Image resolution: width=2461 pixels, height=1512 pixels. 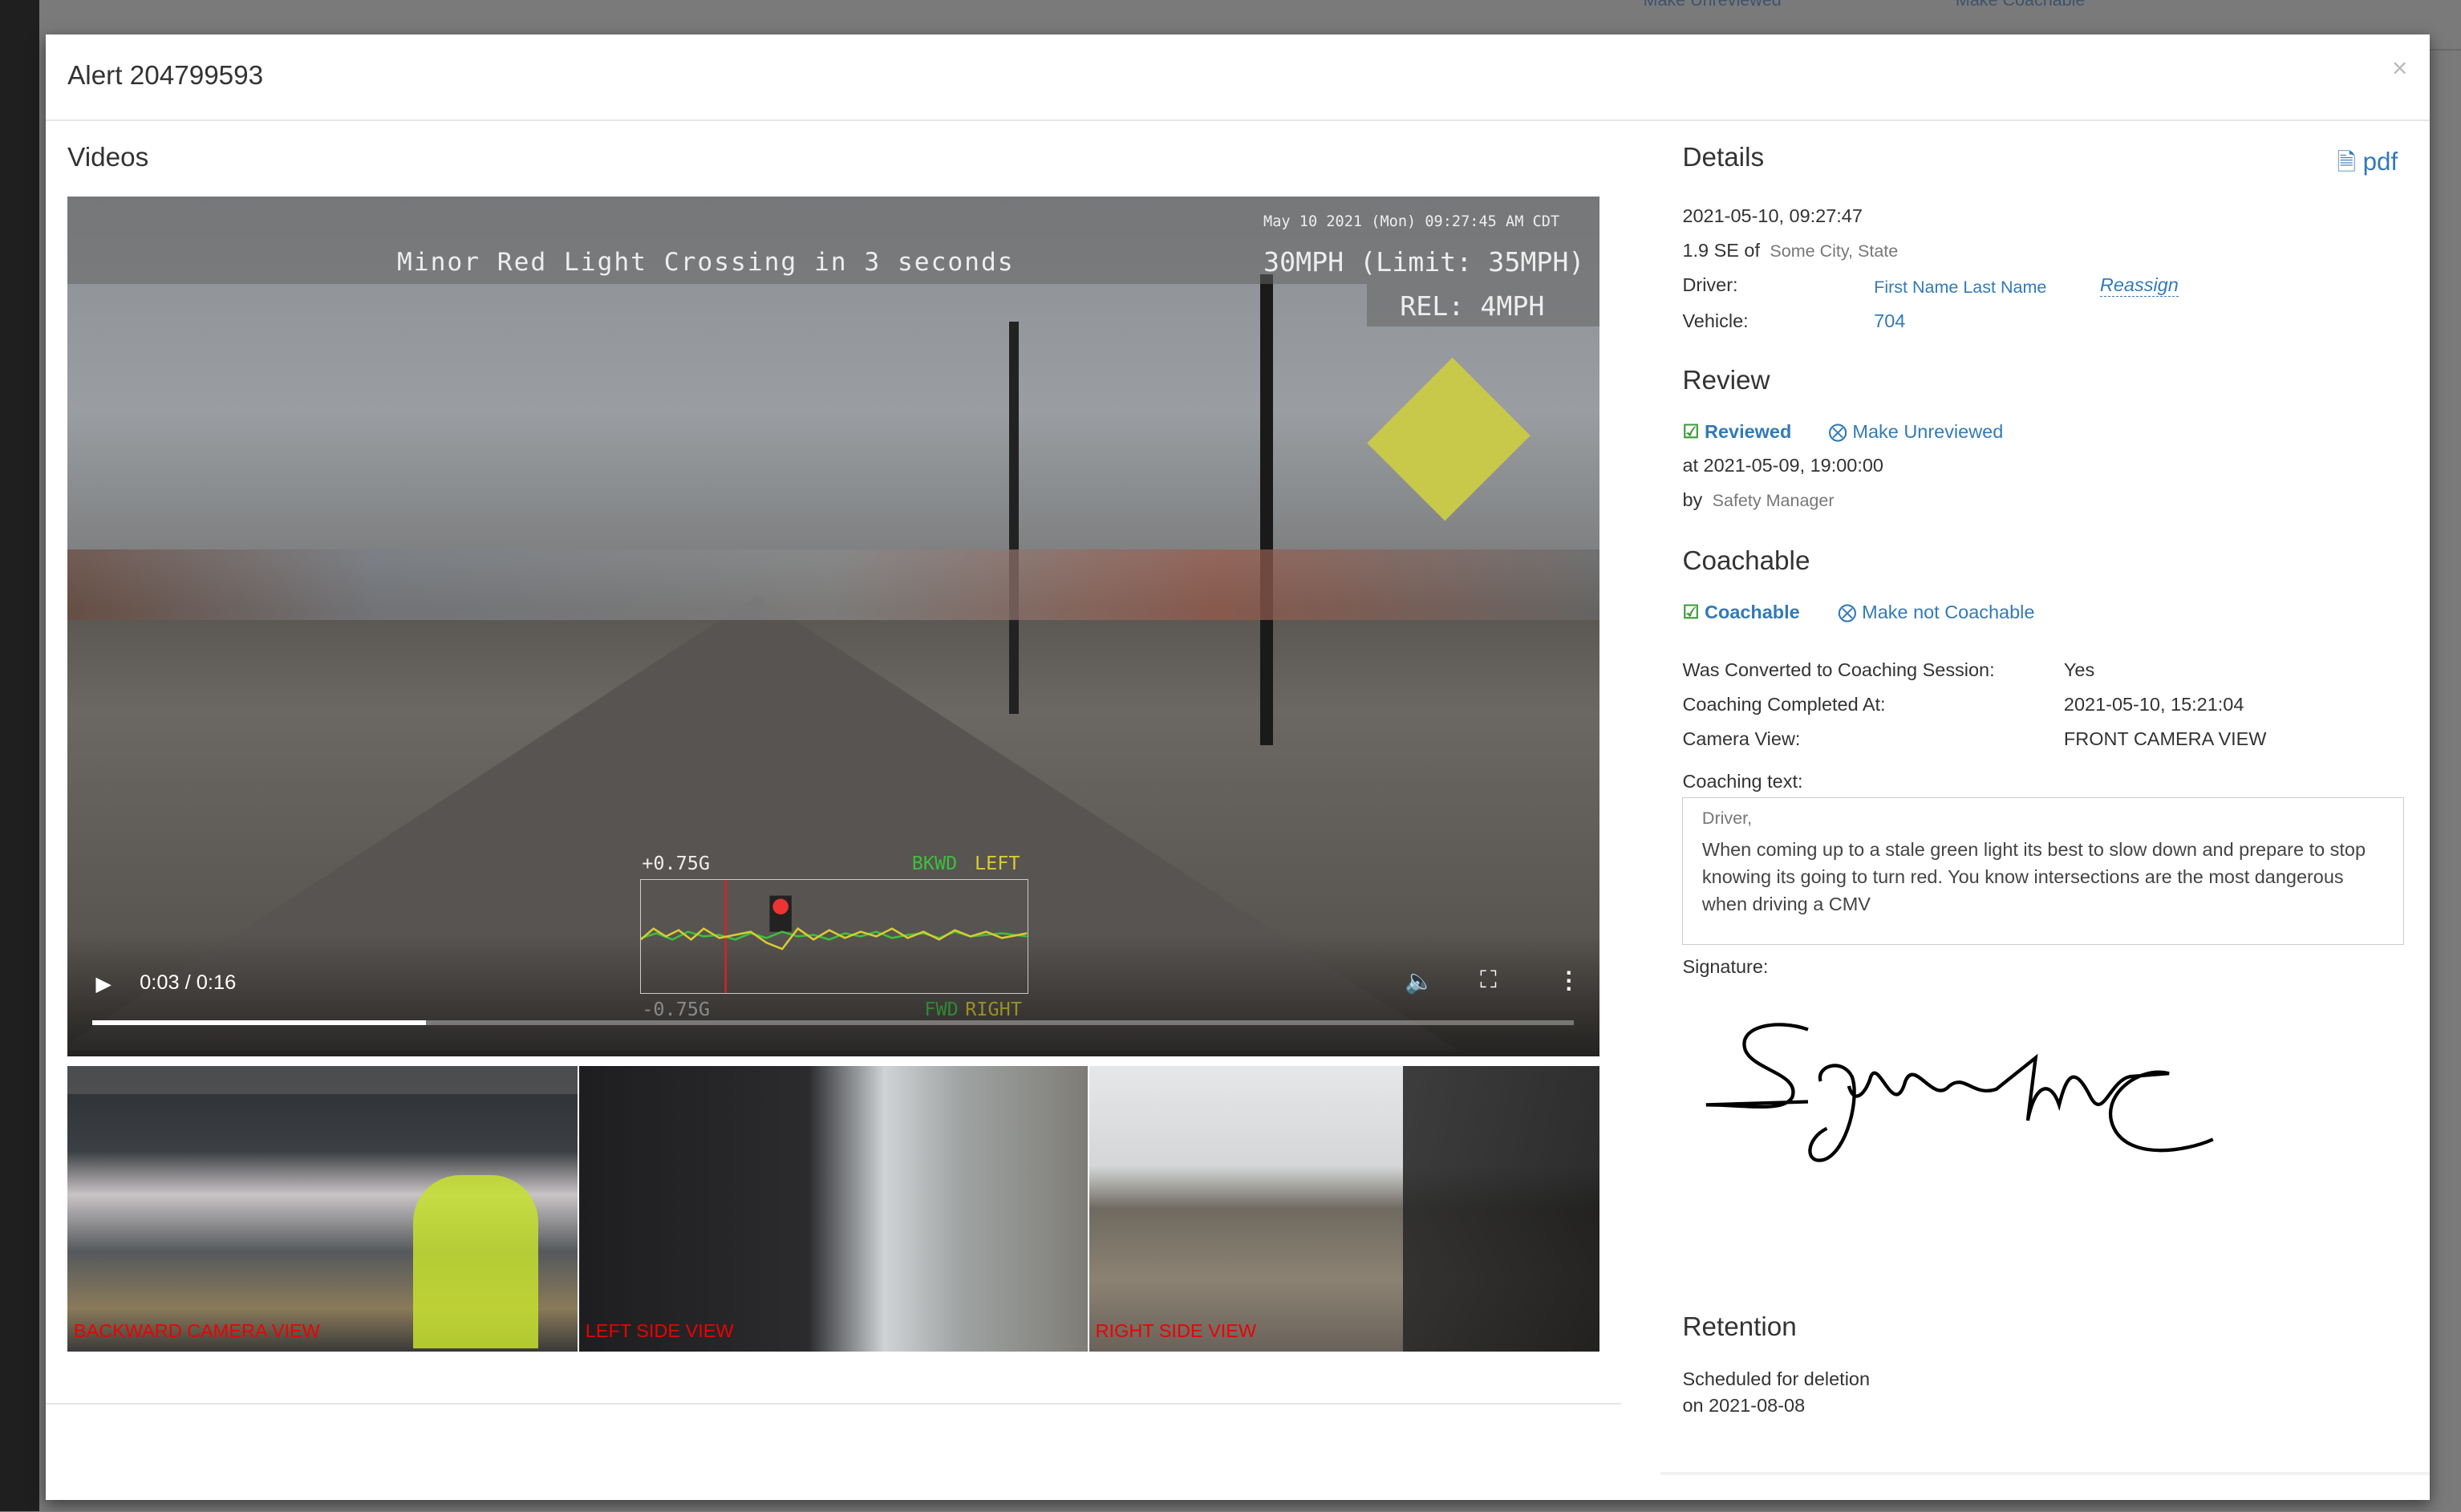 I want to click on make-not-coachable-label: Make not Coachable, so click(x=1949, y=612).